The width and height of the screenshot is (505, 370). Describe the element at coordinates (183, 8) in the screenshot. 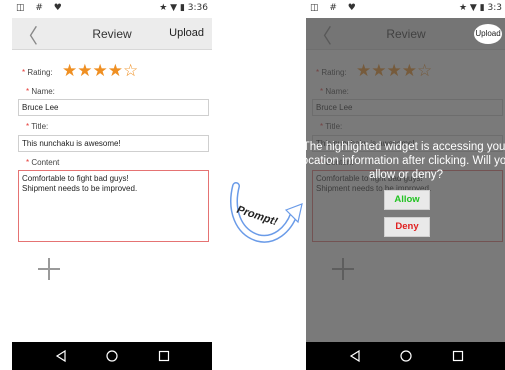

I see `status-clock: ★ ▼ ▮ 3:36` at that location.